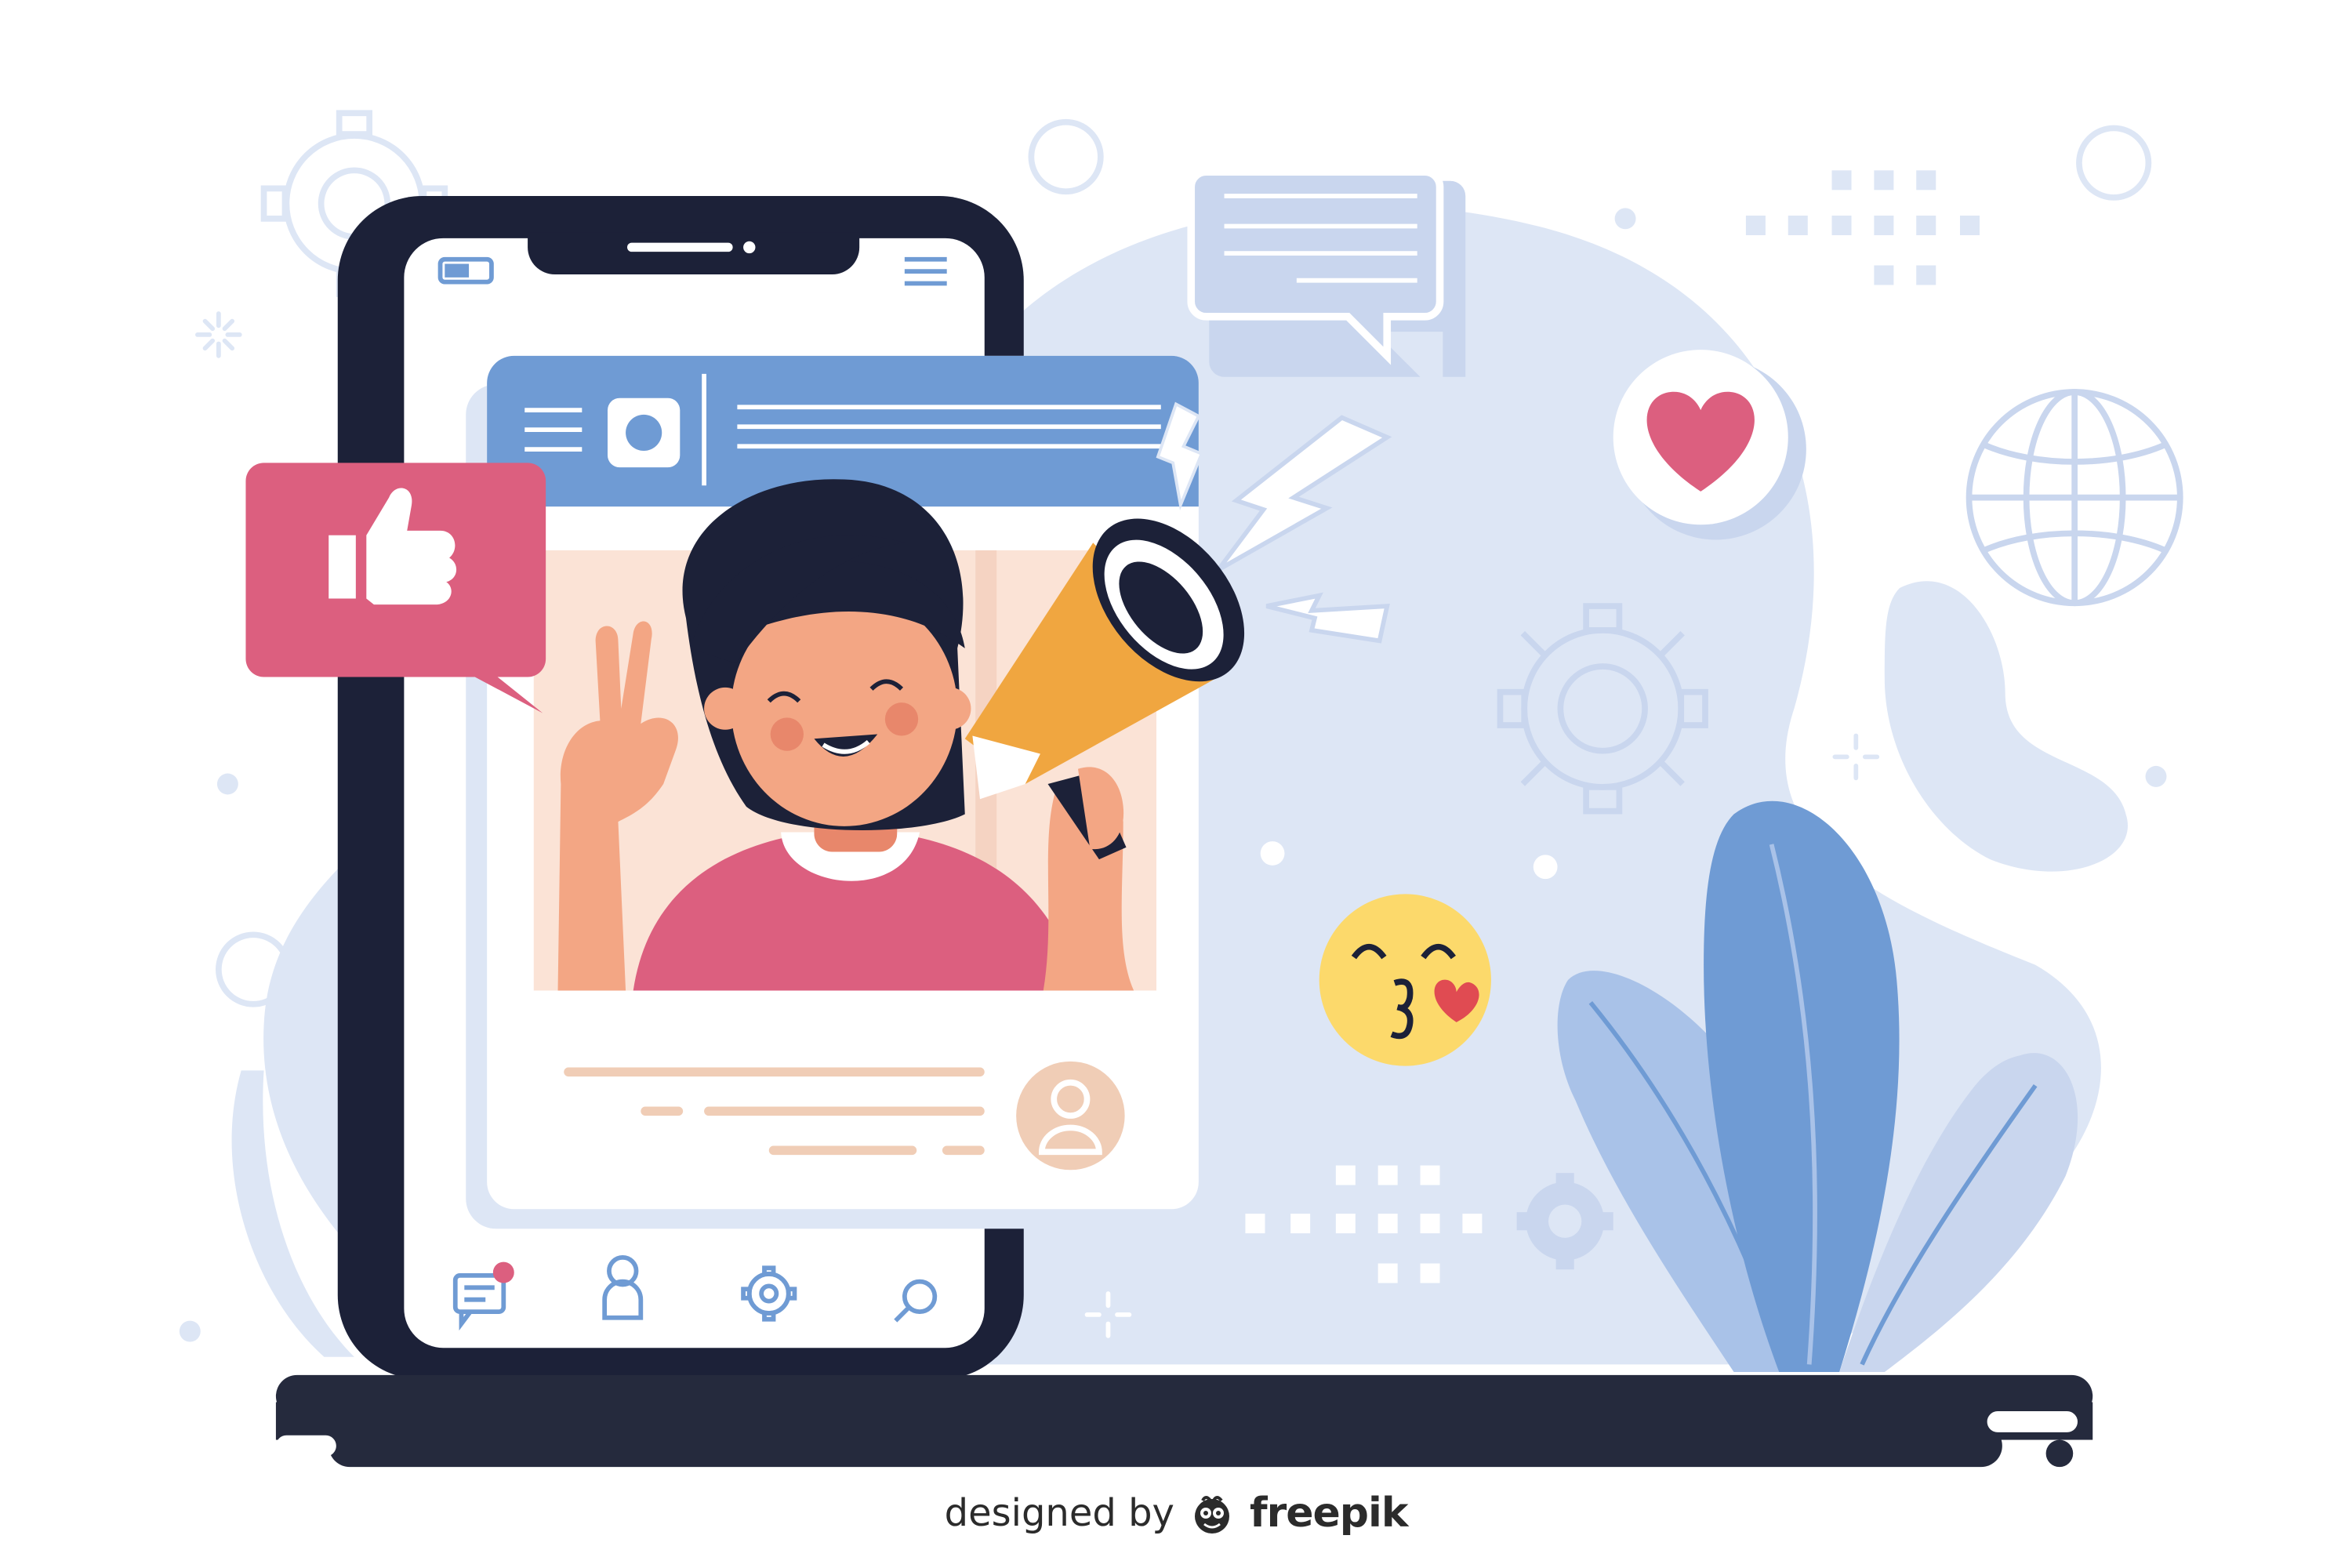 The image size is (2352, 1568). What do you see at coordinates (2074, 498) in the screenshot?
I see `globe-icon` at bounding box center [2074, 498].